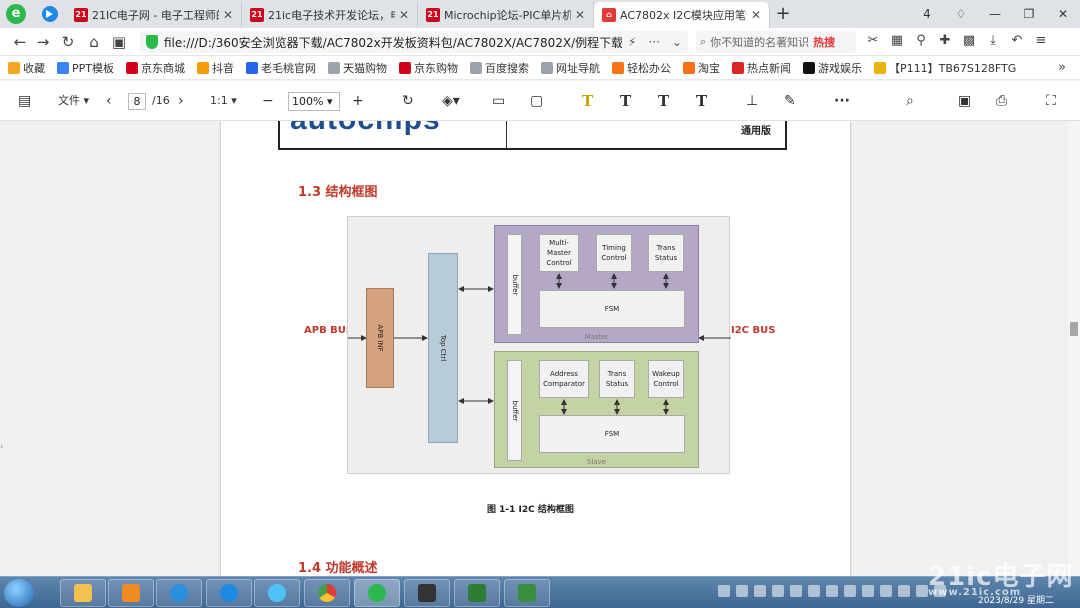  Describe the element at coordinates (131, 593) in the screenshot. I see `taskbar-media-player` at that location.